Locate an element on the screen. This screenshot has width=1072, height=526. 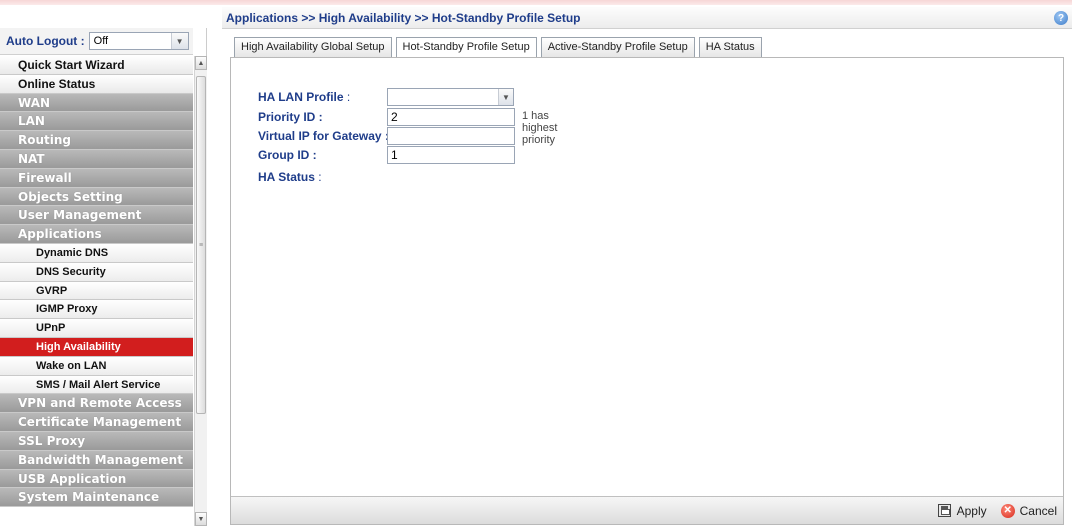
sidebar-item-online-status: Online Status is located at coordinates (96, 84).